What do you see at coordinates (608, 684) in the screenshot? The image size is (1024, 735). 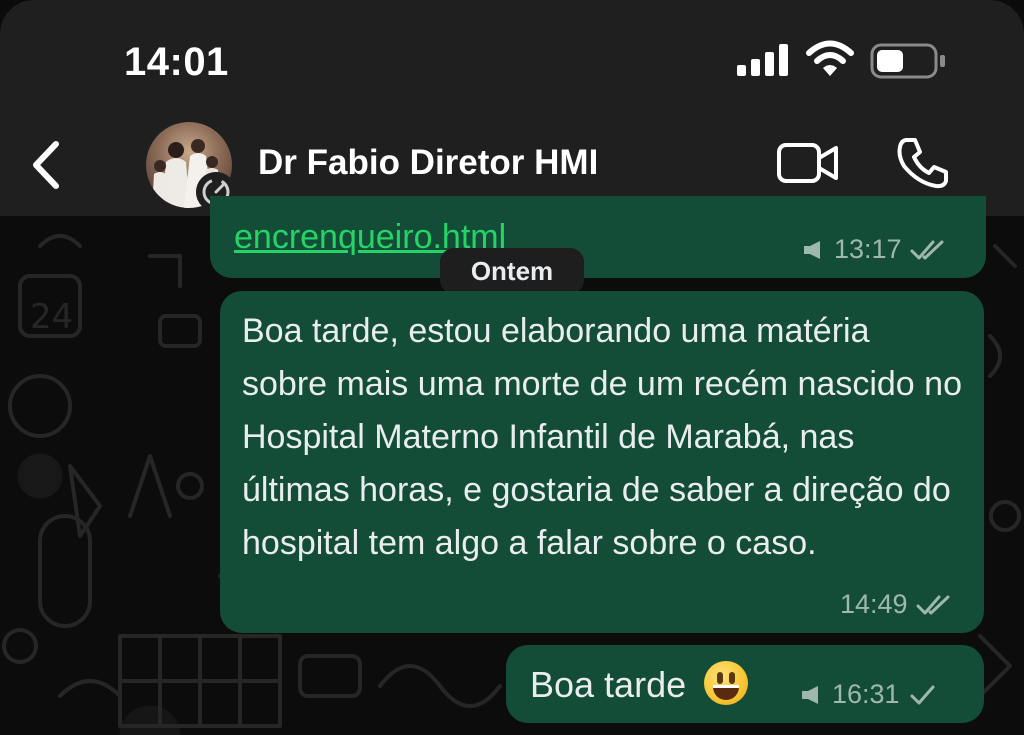 I see `message-text: Boa tarde` at bounding box center [608, 684].